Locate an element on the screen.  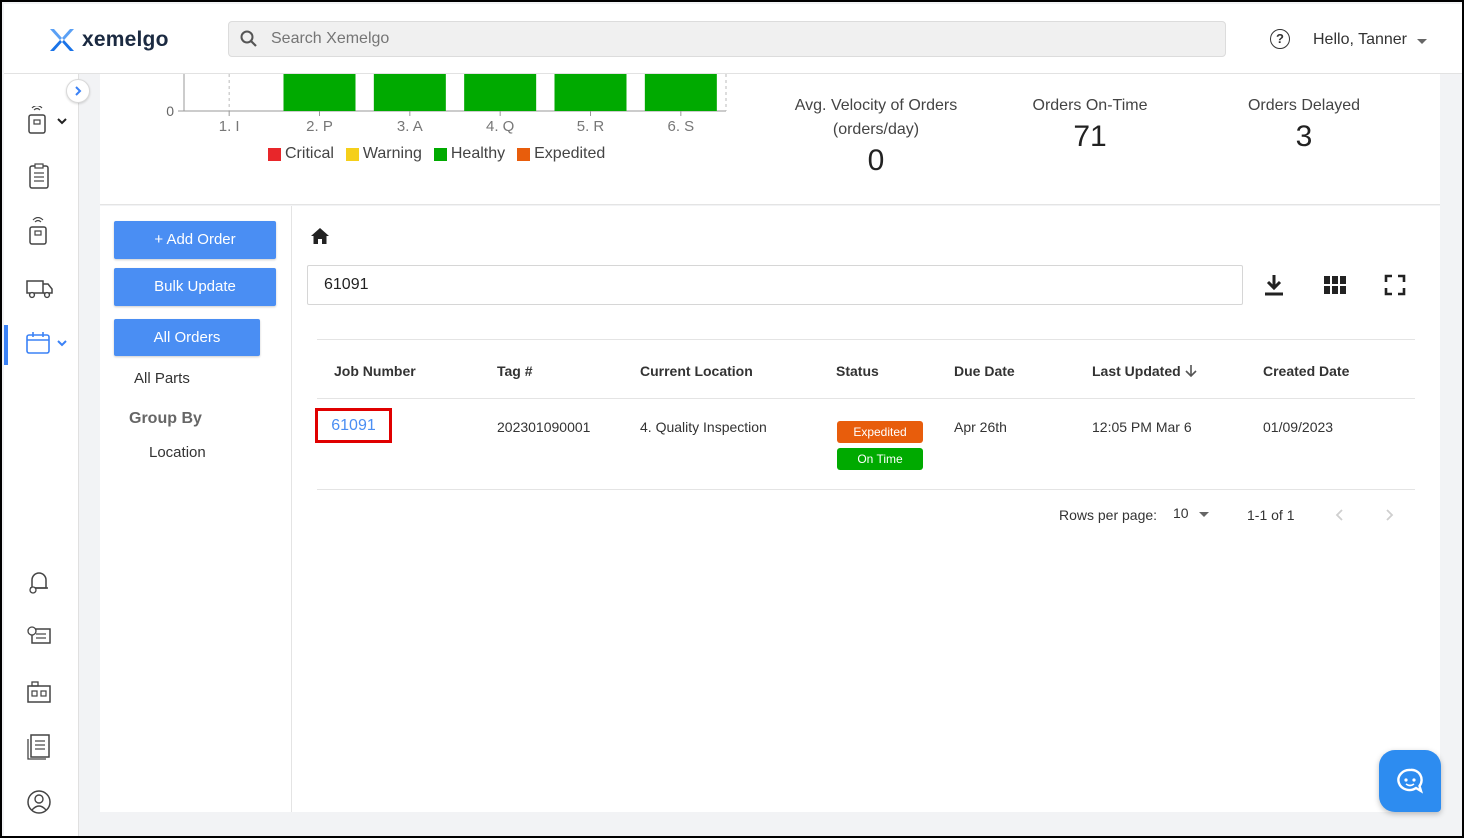
clipboard-list-icon is located at coordinates (39, 176).